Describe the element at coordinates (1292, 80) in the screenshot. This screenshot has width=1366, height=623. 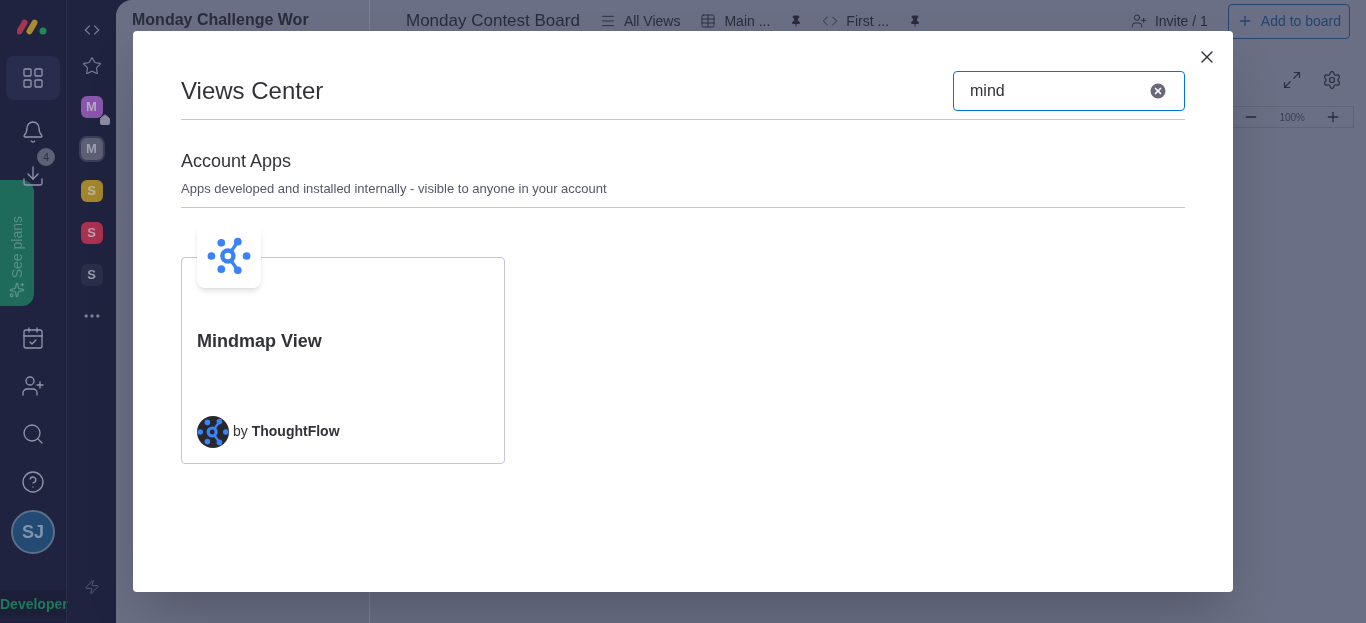
I see `fullscreen-icon` at that location.